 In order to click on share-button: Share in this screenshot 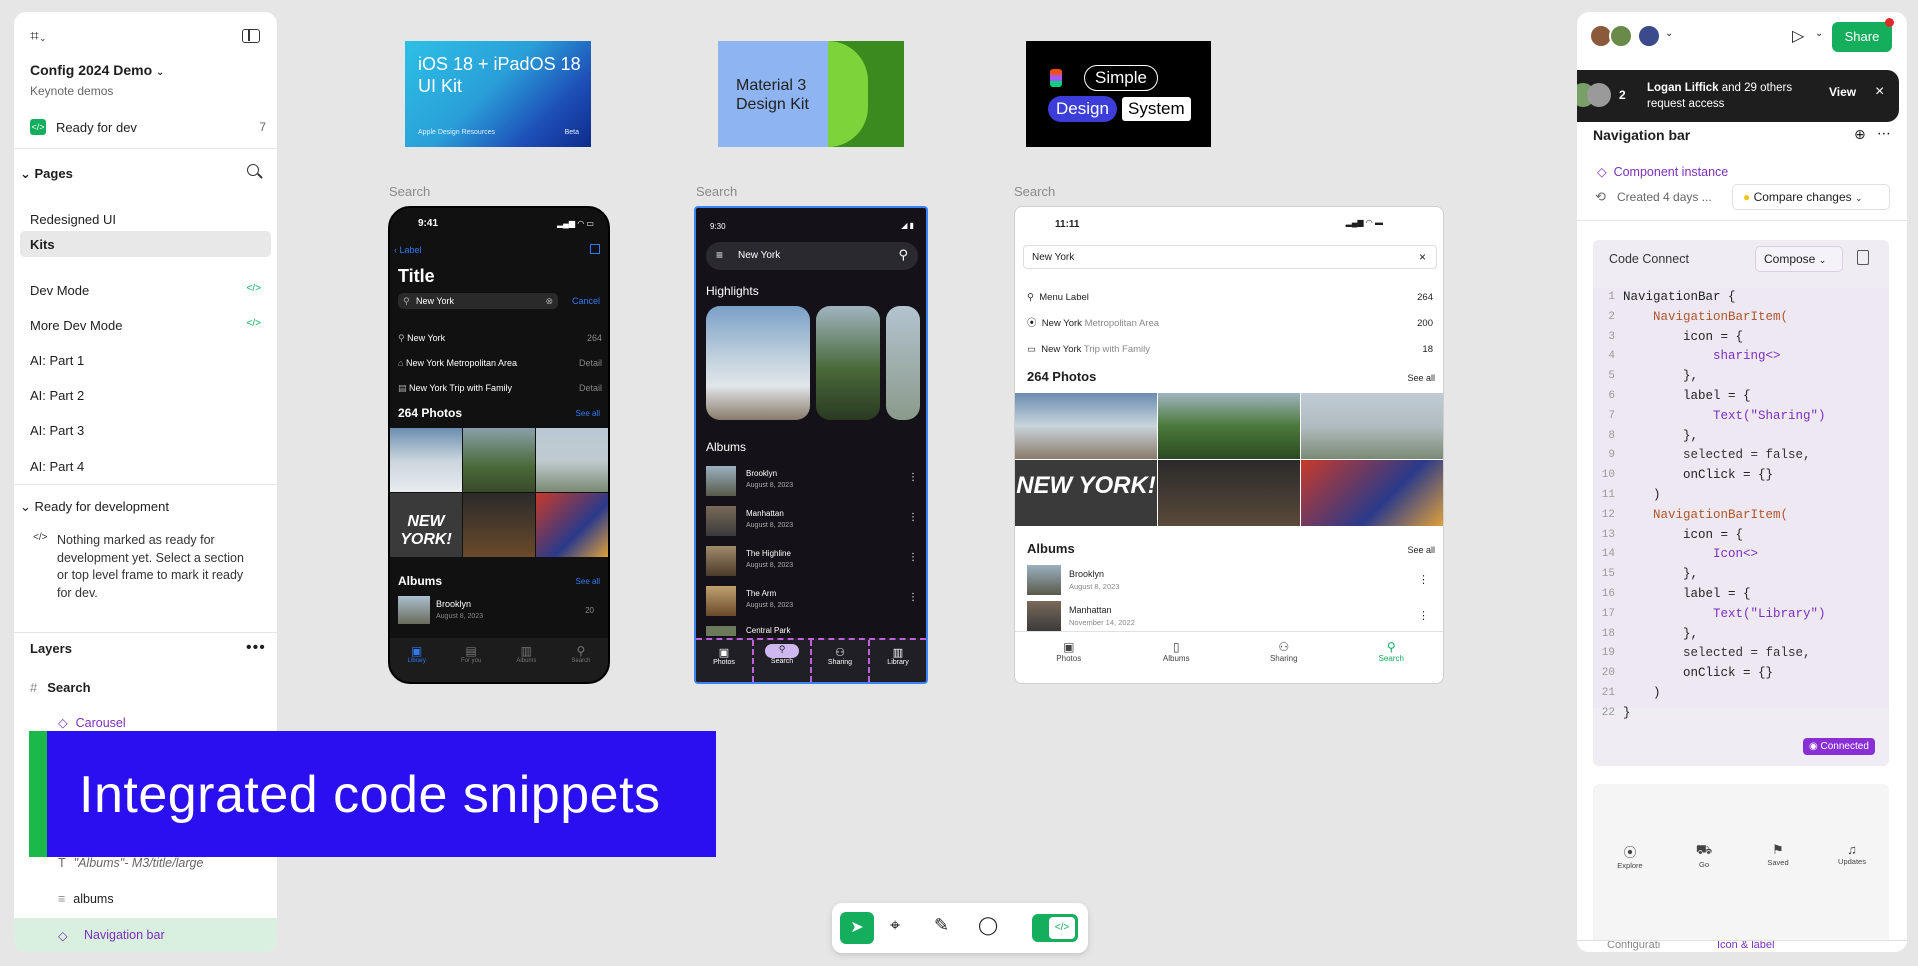, I will do `click(1862, 37)`.